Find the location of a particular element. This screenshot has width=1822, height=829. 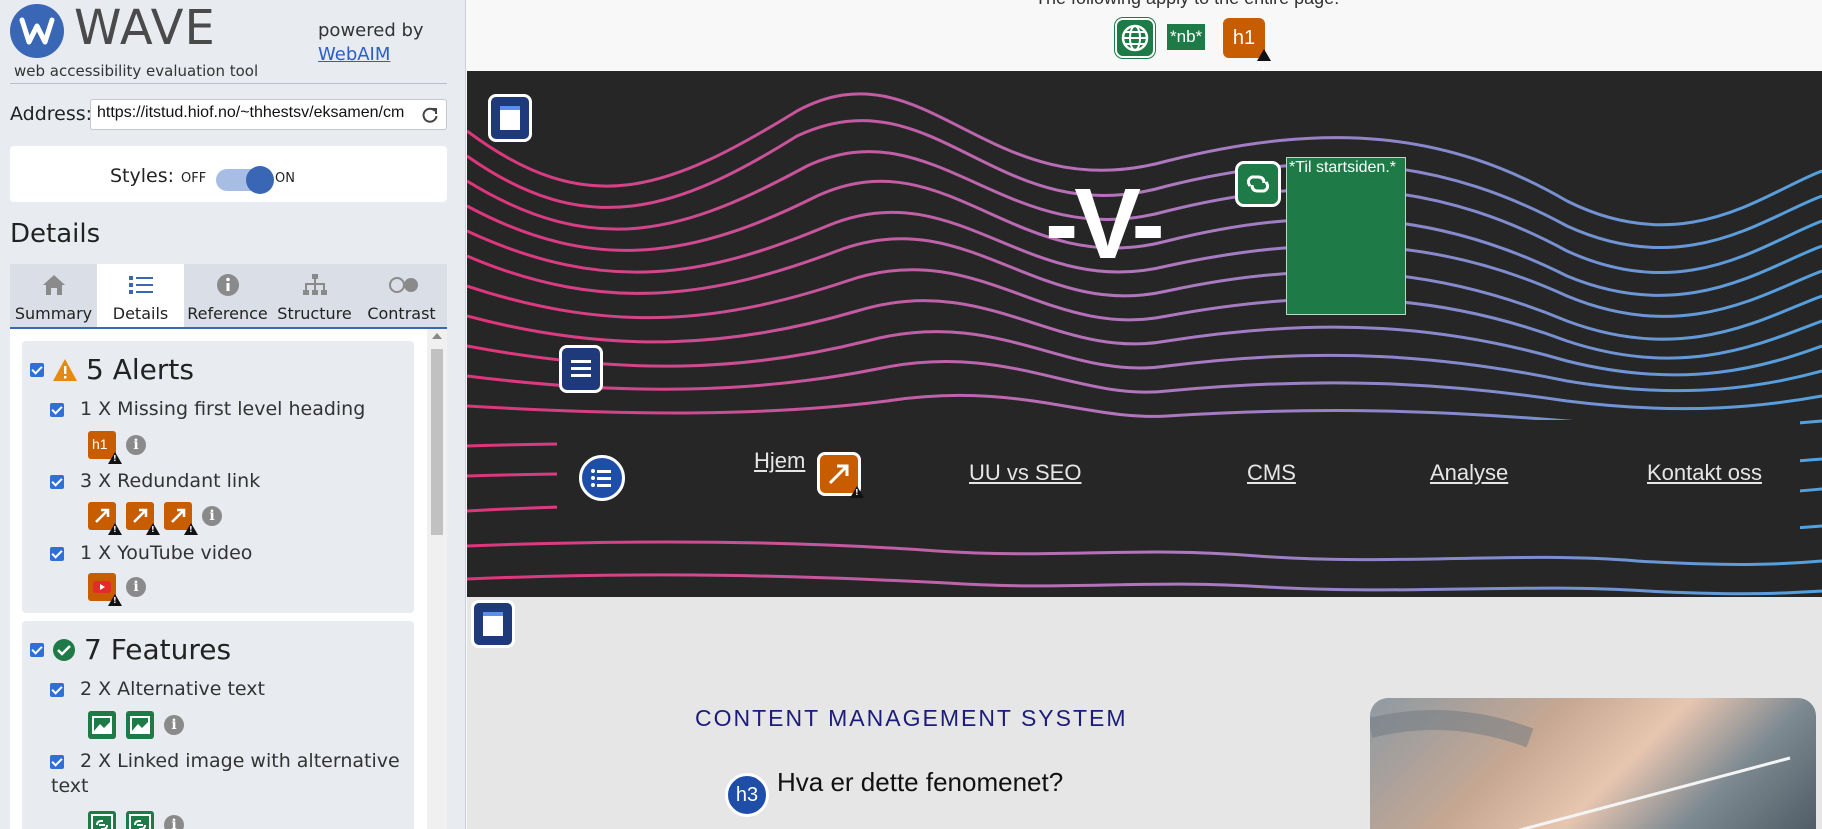

alt-text-tooltip: *Til startsiden.* is located at coordinates (1346, 236).